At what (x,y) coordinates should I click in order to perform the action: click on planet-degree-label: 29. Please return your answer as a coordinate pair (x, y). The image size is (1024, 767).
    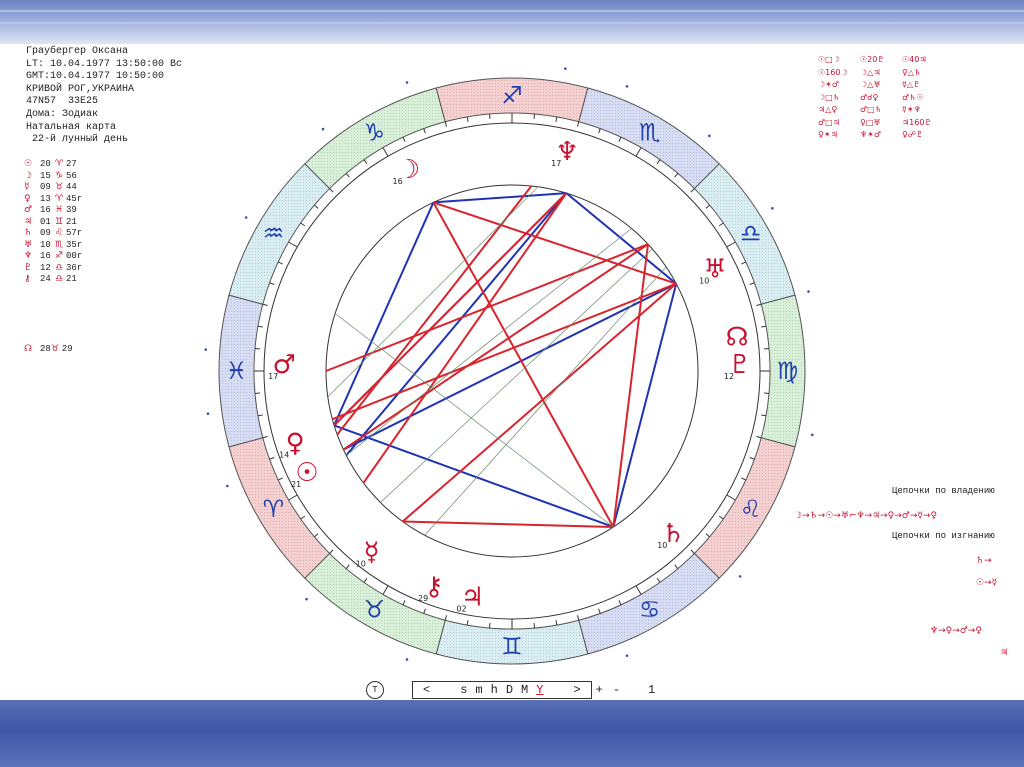
    Looking at the image, I should click on (423, 598).